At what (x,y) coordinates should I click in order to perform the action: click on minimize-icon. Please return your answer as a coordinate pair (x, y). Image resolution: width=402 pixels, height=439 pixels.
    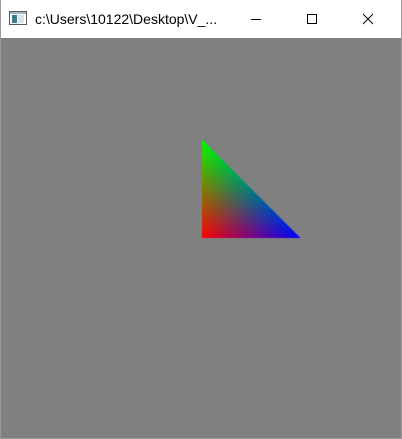
    Looking at the image, I should click on (256, 19).